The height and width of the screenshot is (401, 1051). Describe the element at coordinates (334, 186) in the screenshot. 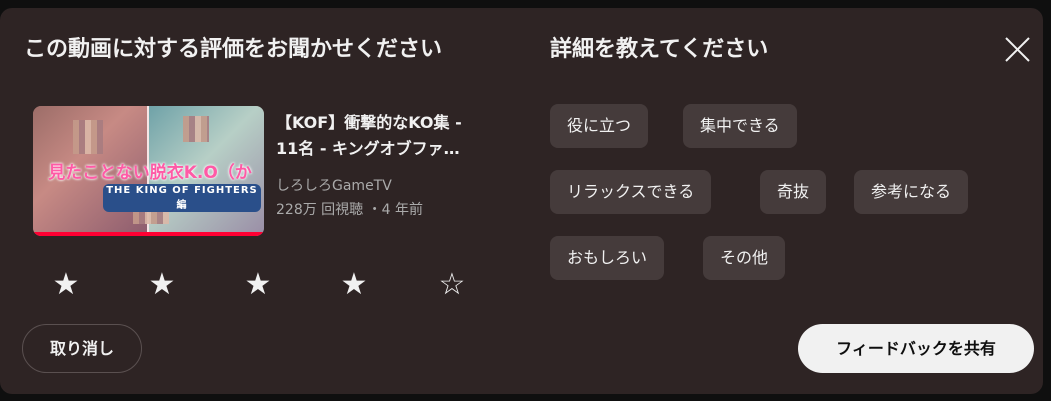

I see `channel-name: しろしろGameTV` at that location.